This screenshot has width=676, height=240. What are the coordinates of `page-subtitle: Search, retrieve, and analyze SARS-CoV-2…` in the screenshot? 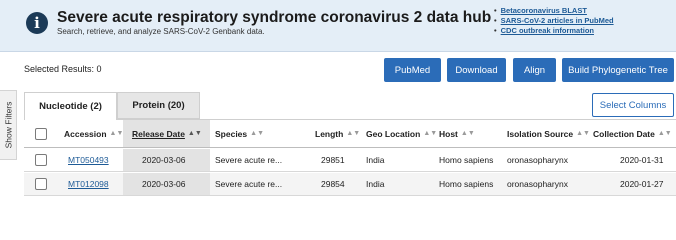 It's located at (161, 31).